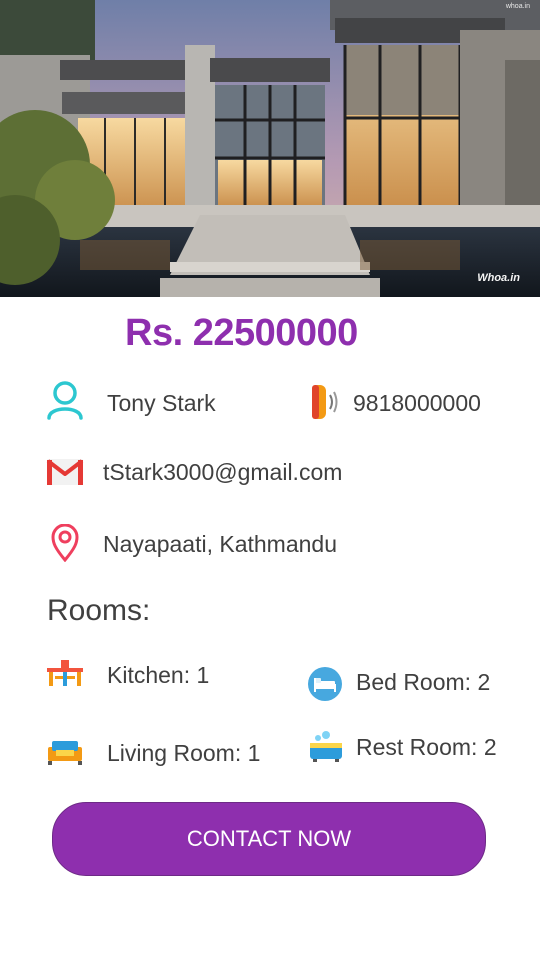 This screenshot has height=960, width=540. I want to click on watermark: Whoa.in, so click(498, 278).